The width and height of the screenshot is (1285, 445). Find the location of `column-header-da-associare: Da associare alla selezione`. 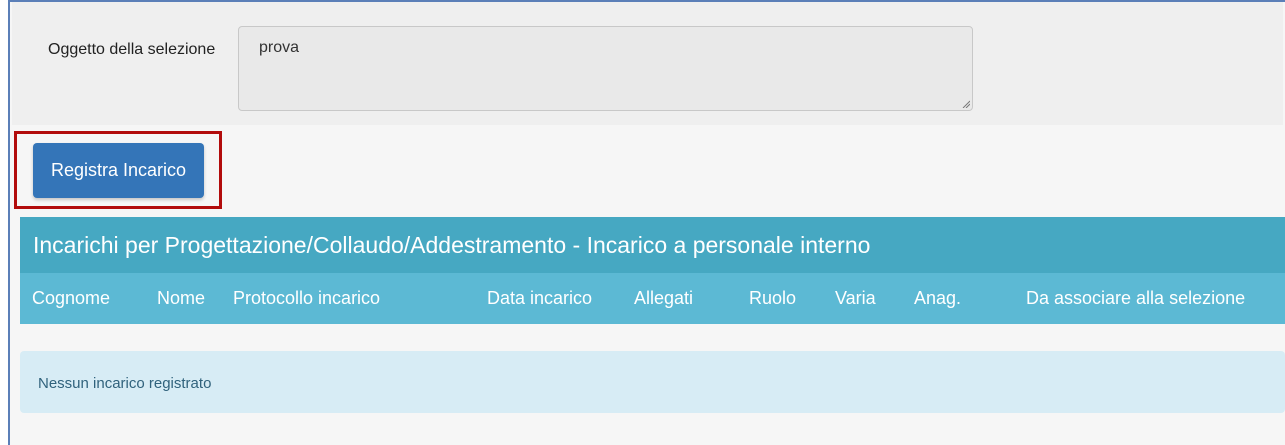

column-header-da-associare: Da associare alla selezione is located at coordinates (1136, 298).